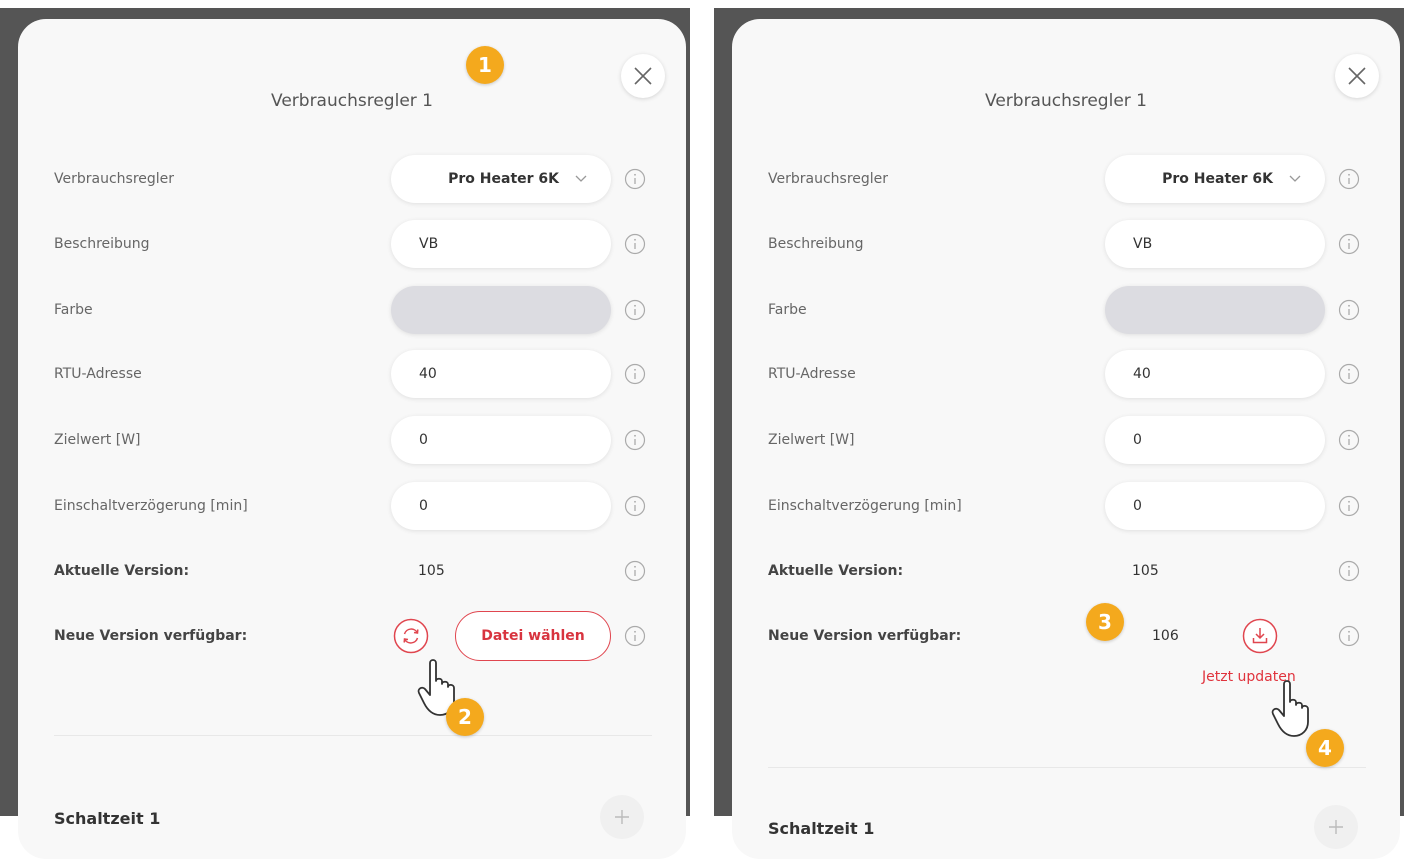 The height and width of the screenshot is (859, 1414). I want to click on download-button, so click(1260, 636).